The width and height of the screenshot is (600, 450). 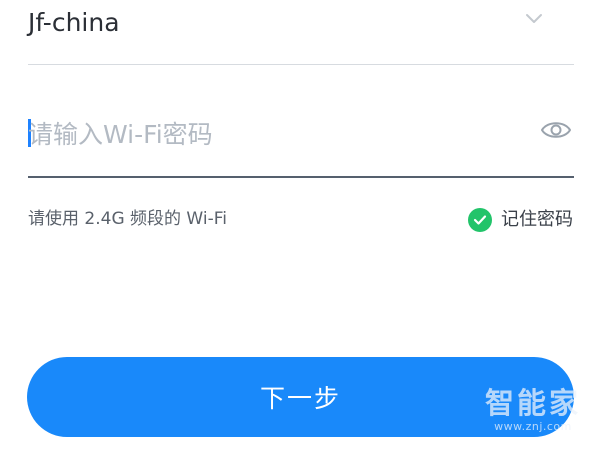 I want to click on check-circle-icon, so click(x=480, y=220).